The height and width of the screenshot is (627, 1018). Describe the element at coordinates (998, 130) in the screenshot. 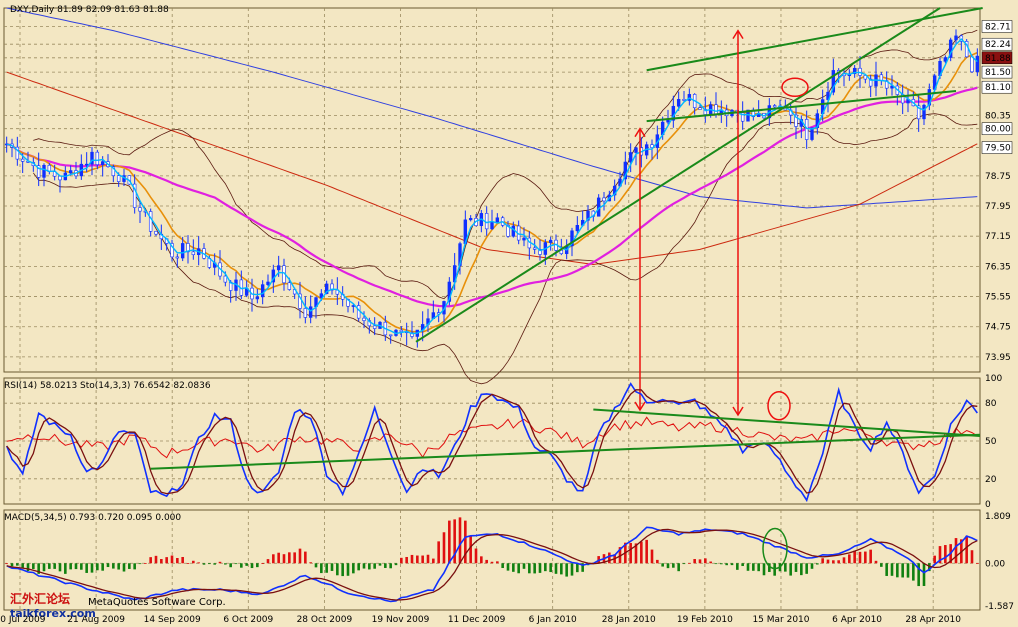

I see `y-tick-label: 80.00` at that location.